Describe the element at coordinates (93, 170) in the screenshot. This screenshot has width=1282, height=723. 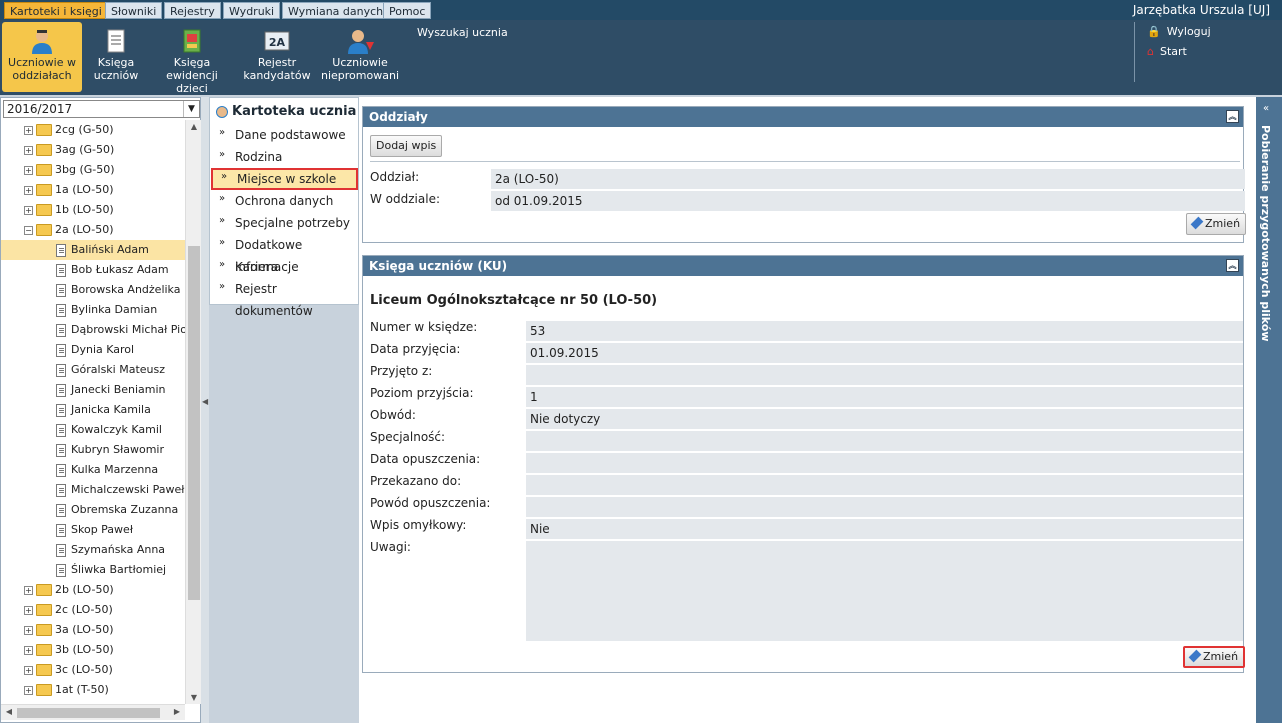
I see `tree-class-item: +3bg (G-50)` at that location.